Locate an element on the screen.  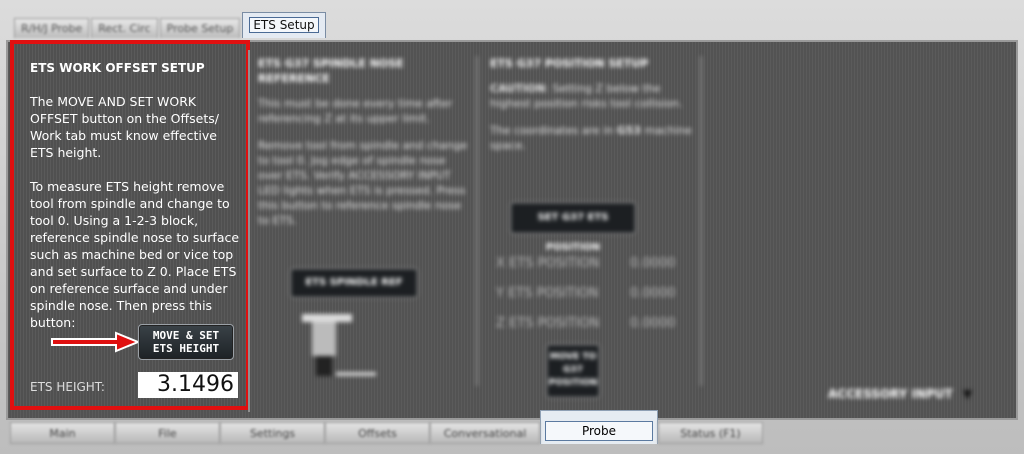
move-and-set-line-1: MOVE & SET is located at coordinates (186, 335).